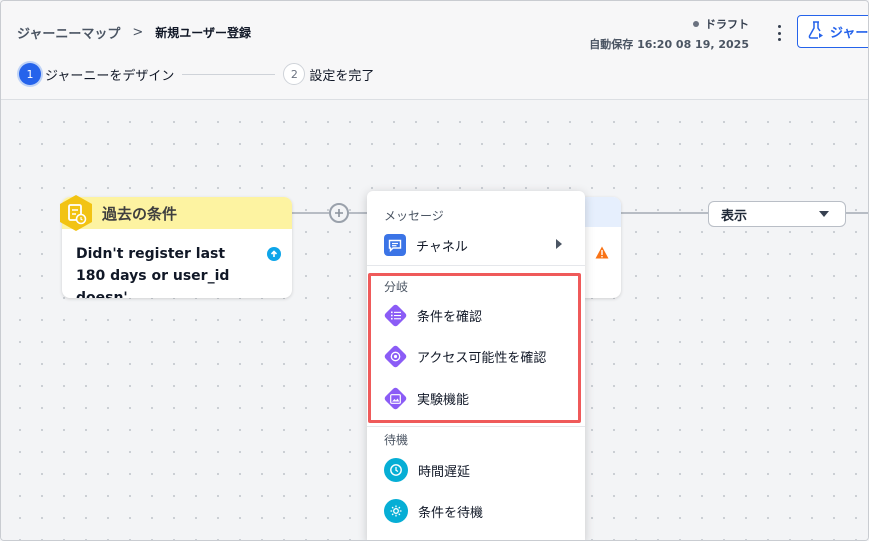 The height and width of the screenshot is (541, 869). Describe the element at coordinates (559, 244) in the screenshot. I see `chevron-right-icon` at that location.